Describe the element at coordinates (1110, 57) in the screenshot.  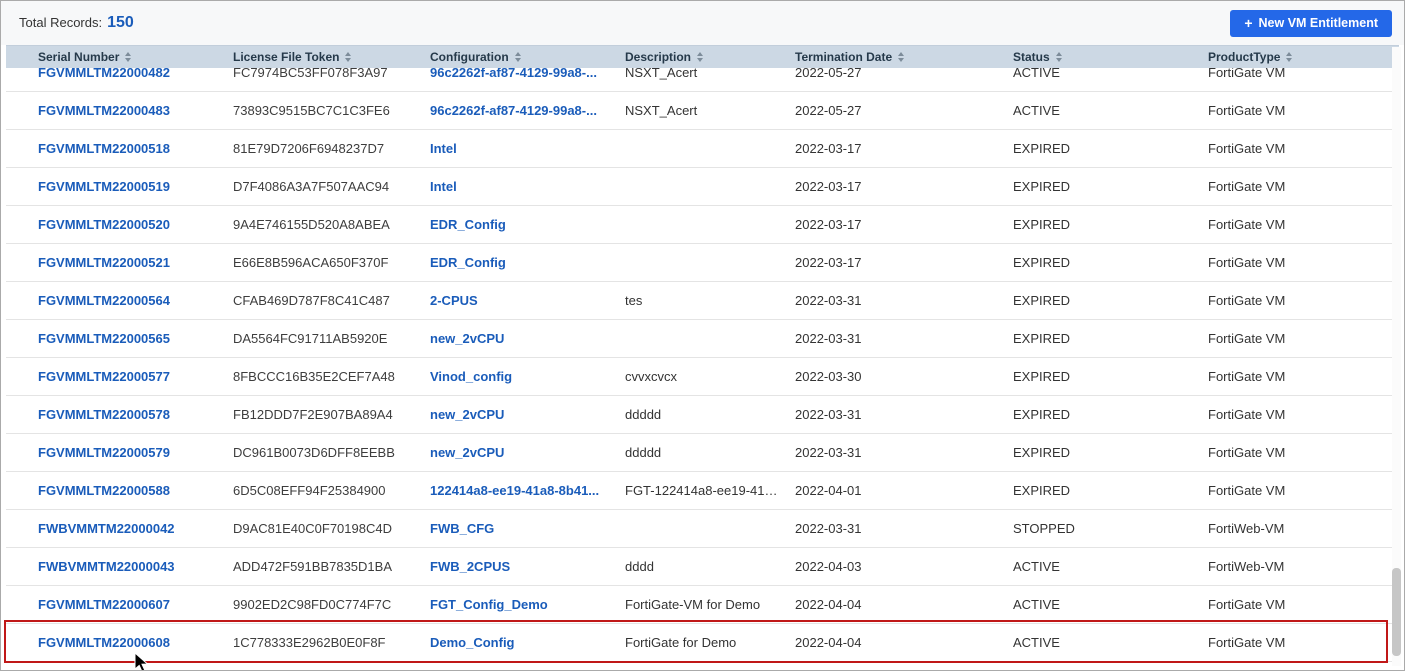
I see `column-header-status: Status` at that location.